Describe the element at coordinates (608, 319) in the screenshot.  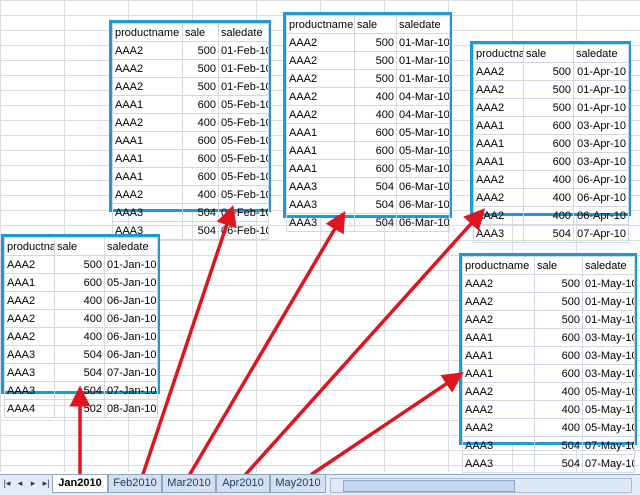
I see `table-cell: 01-May-10` at that location.